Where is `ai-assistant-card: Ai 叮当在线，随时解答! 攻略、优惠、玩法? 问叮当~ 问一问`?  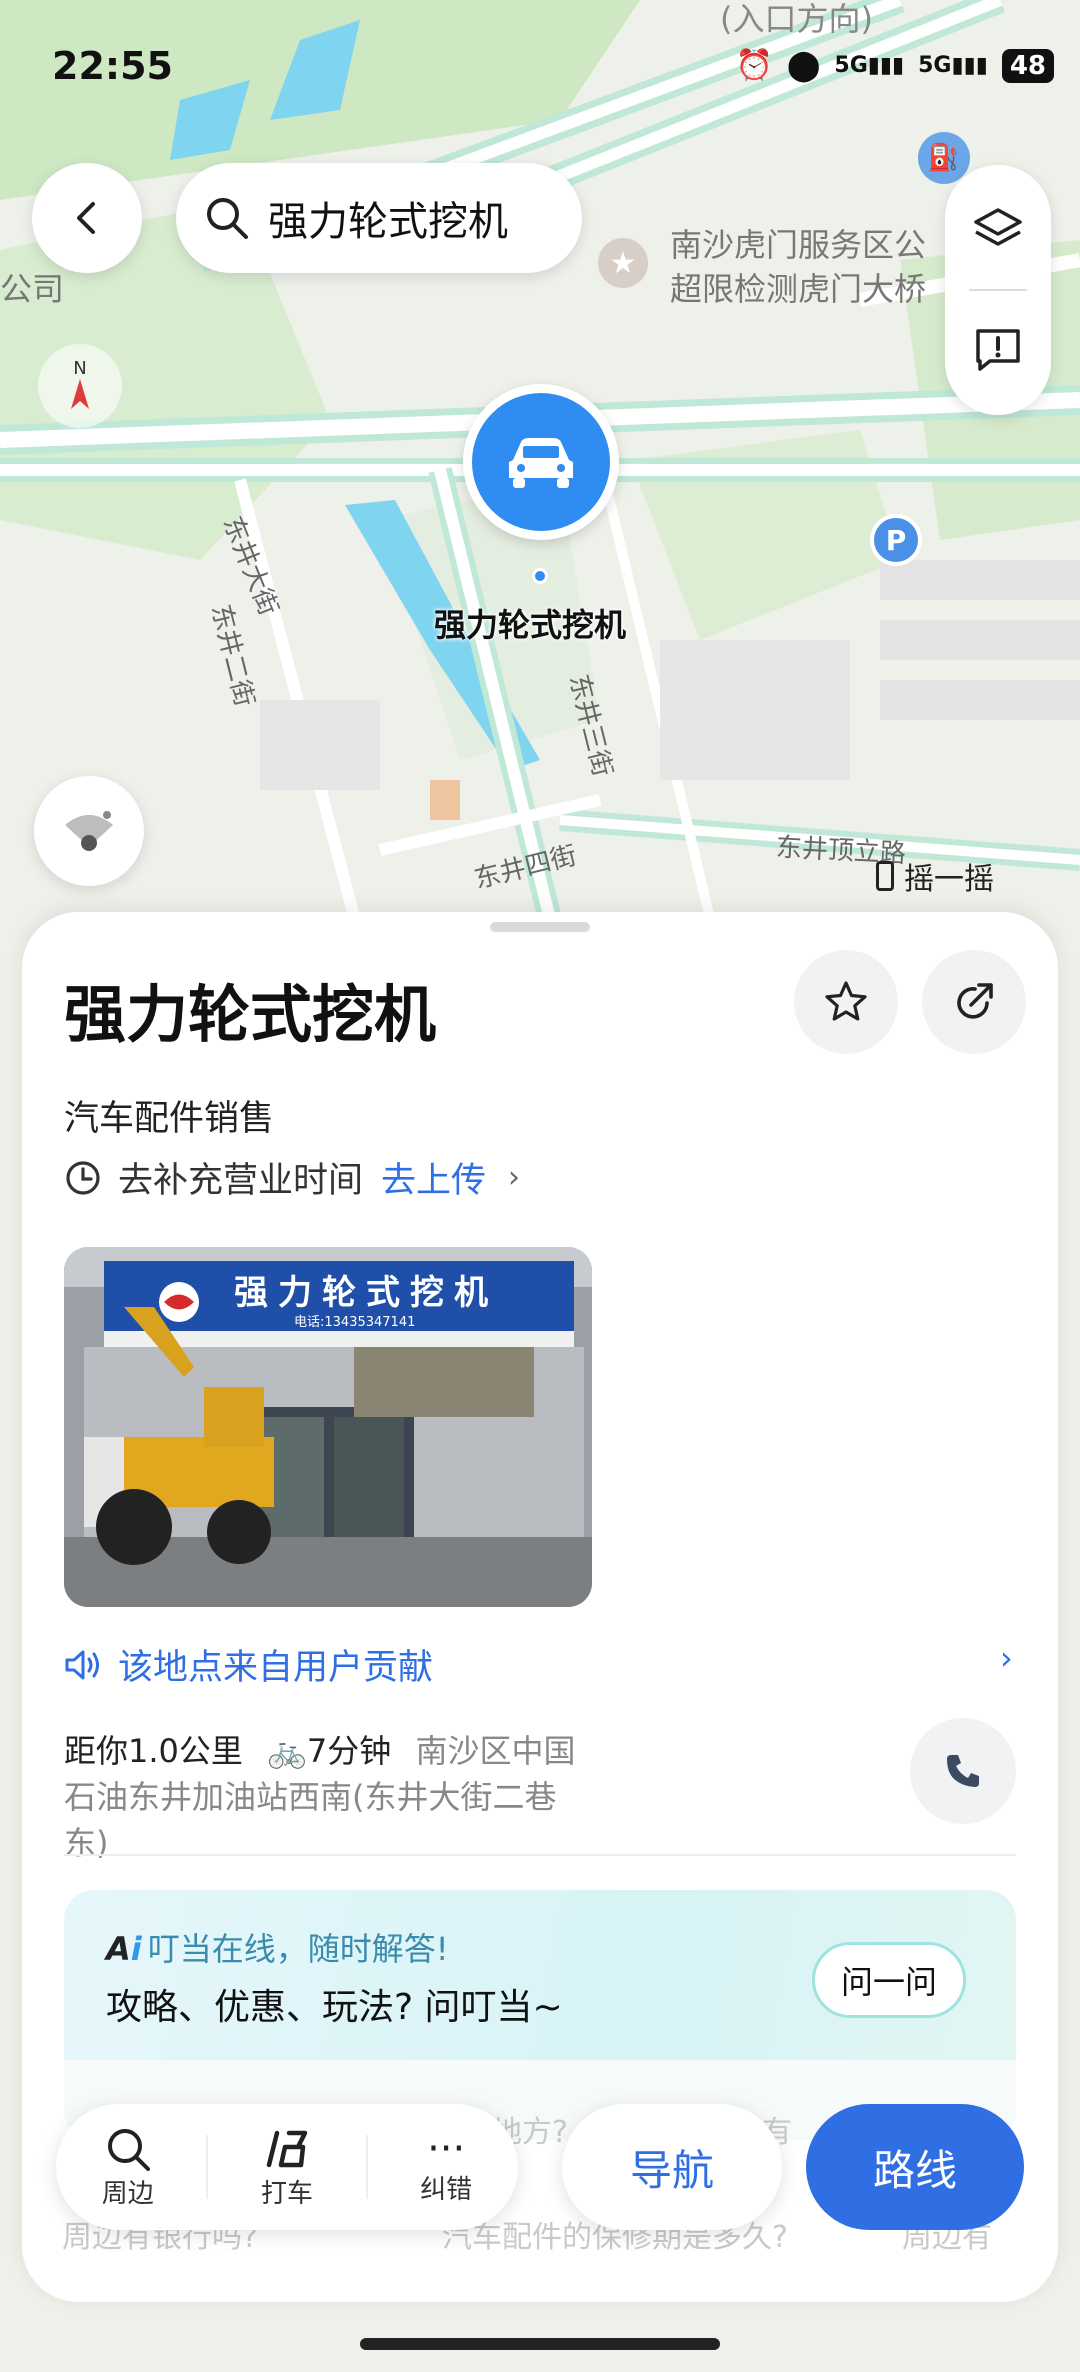 ai-assistant-card: Ai 叮当在线，随时解答! 攻略、优惠、玩法? 问叮当~ 问一问 is located at coordinates (540, 2015).